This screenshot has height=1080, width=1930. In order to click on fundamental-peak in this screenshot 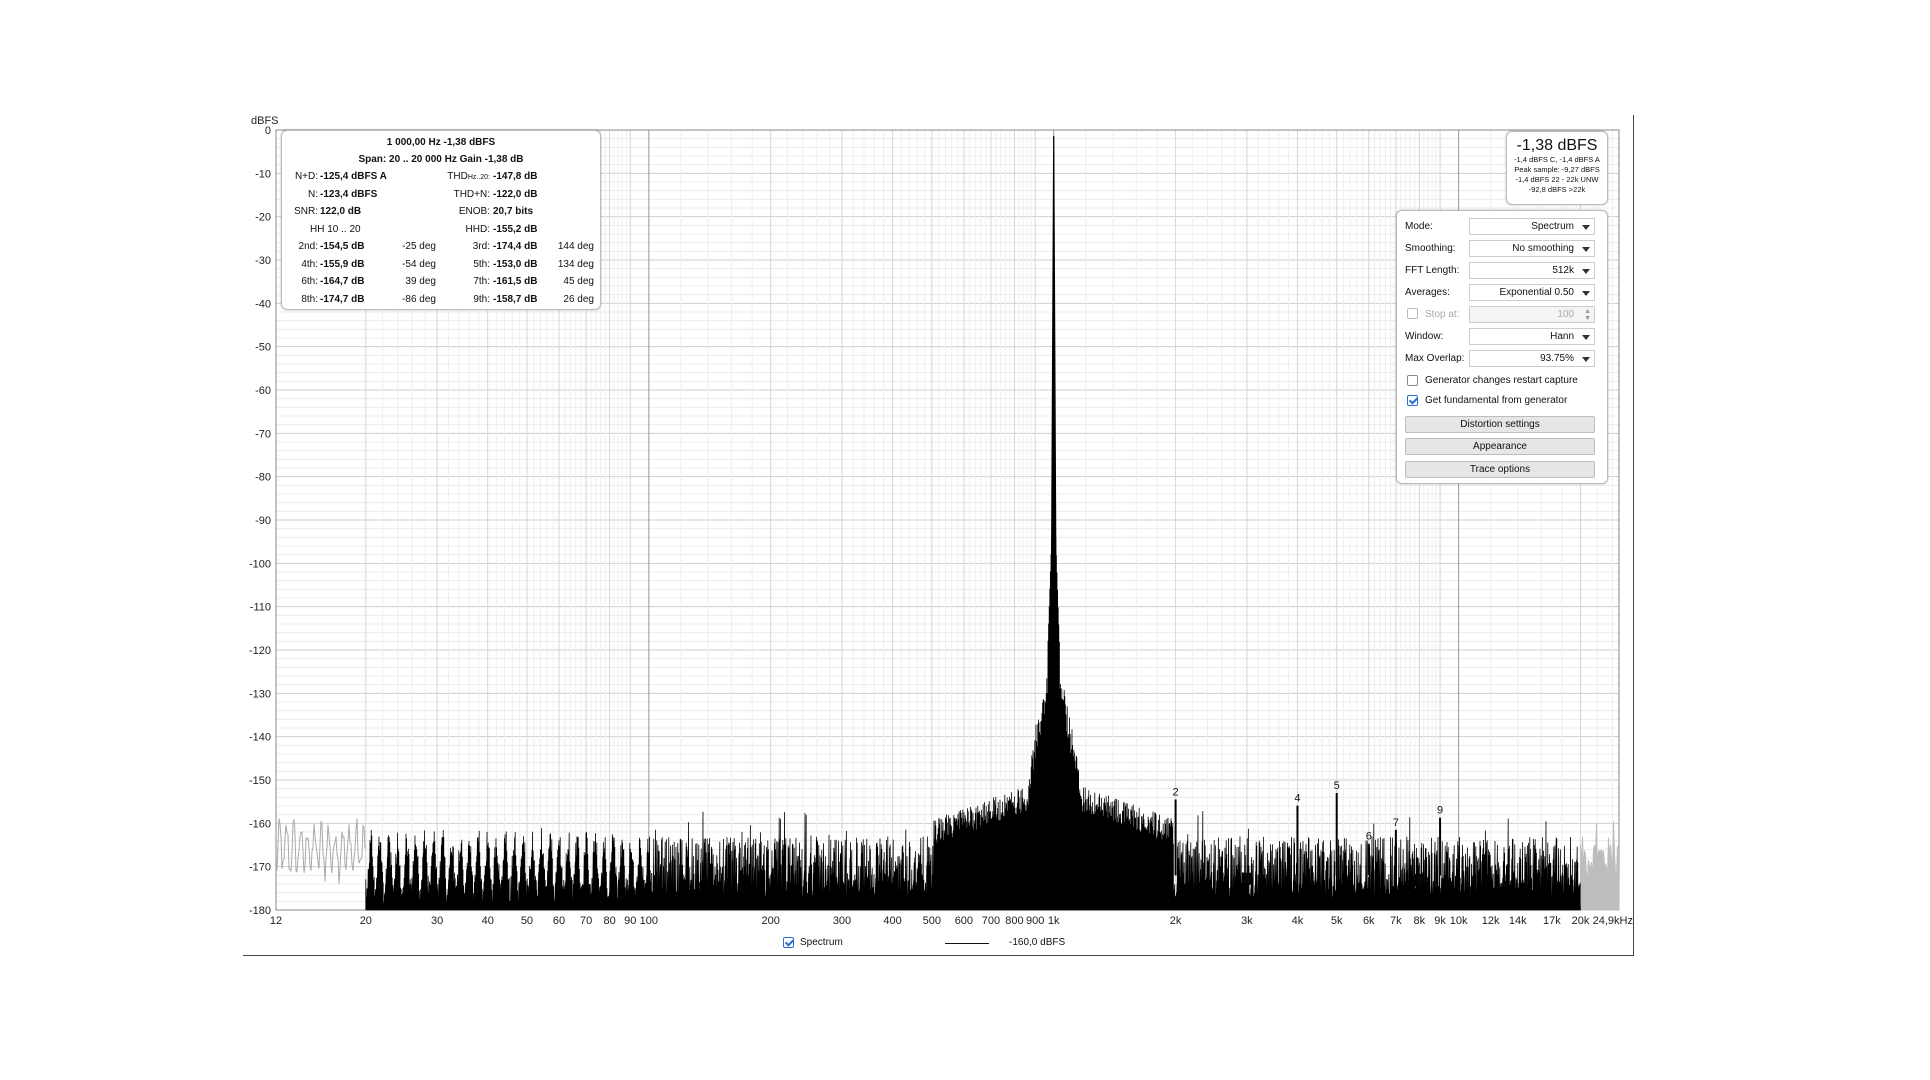, I will do `click(1054, 436)`.